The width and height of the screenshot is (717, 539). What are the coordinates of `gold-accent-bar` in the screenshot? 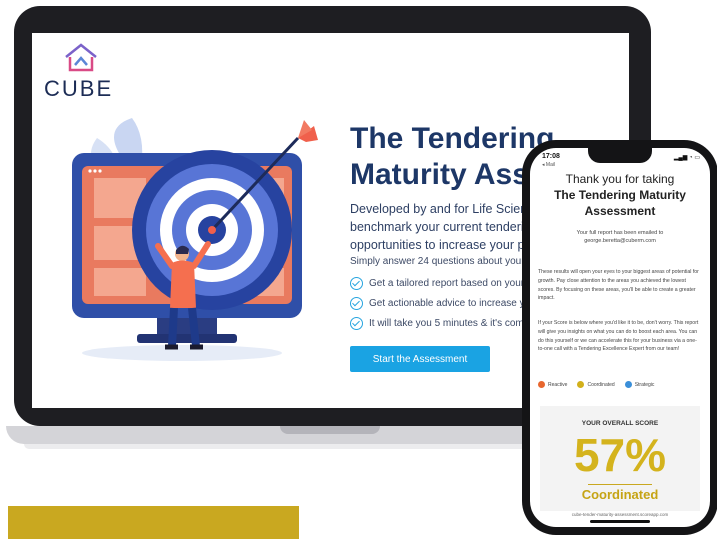 It's located at (153, 522).